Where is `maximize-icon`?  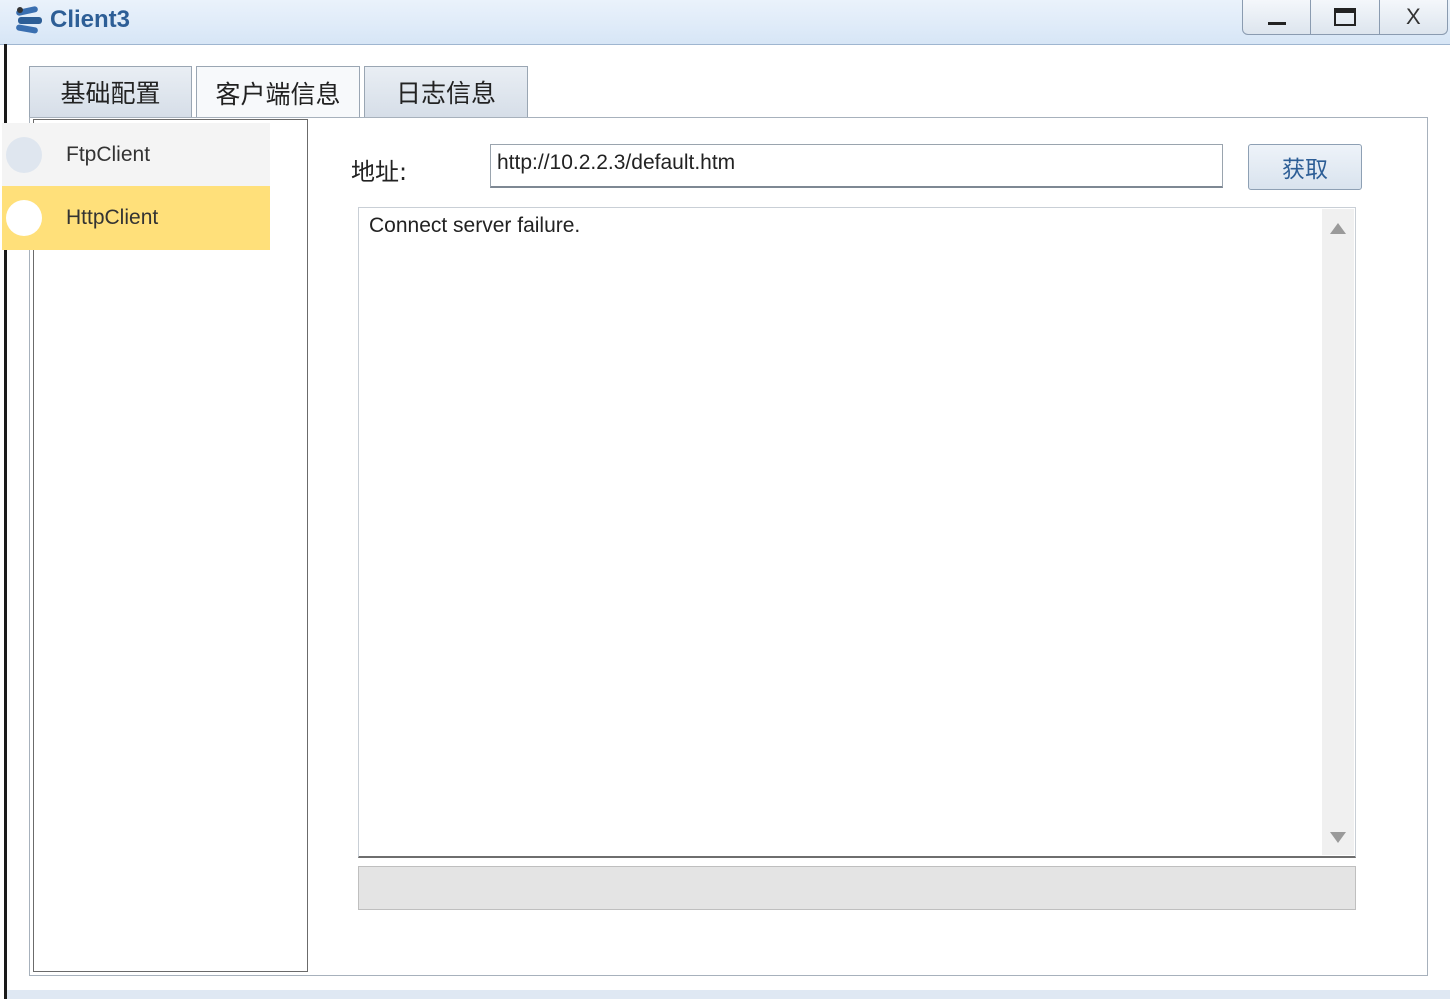
maximize-icon is located at coordinates (1344, 17).